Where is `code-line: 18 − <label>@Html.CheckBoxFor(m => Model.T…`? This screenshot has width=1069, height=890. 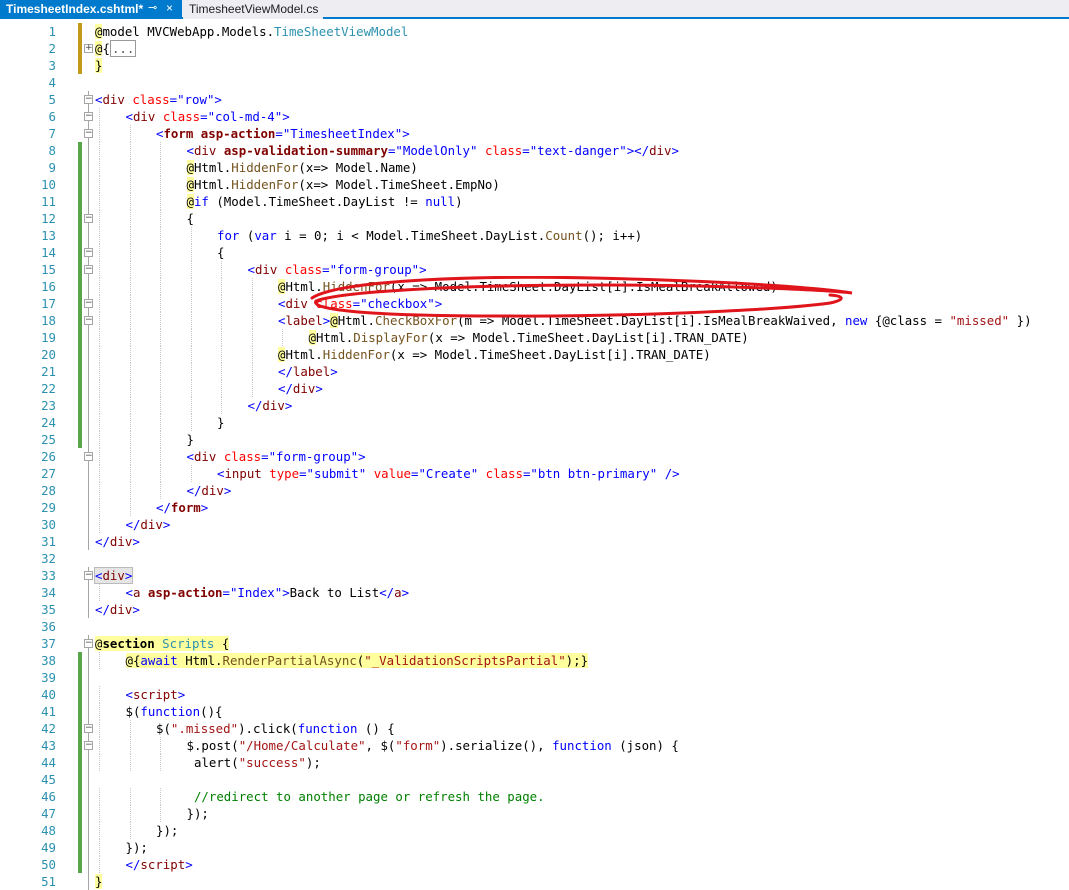 code-line: 18 − <label>@Html.CheckBoxFor(m => Model.T… is located at coordinates (534, 320).